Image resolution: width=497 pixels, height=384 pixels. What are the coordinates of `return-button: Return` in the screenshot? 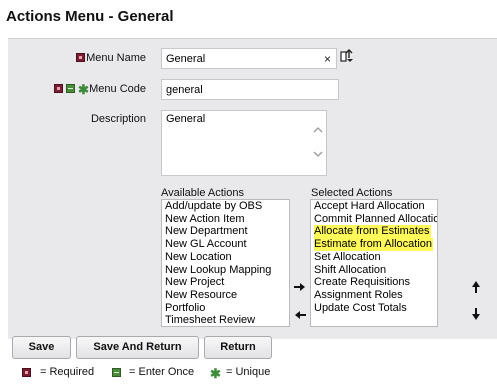 It's located at (238, 347).